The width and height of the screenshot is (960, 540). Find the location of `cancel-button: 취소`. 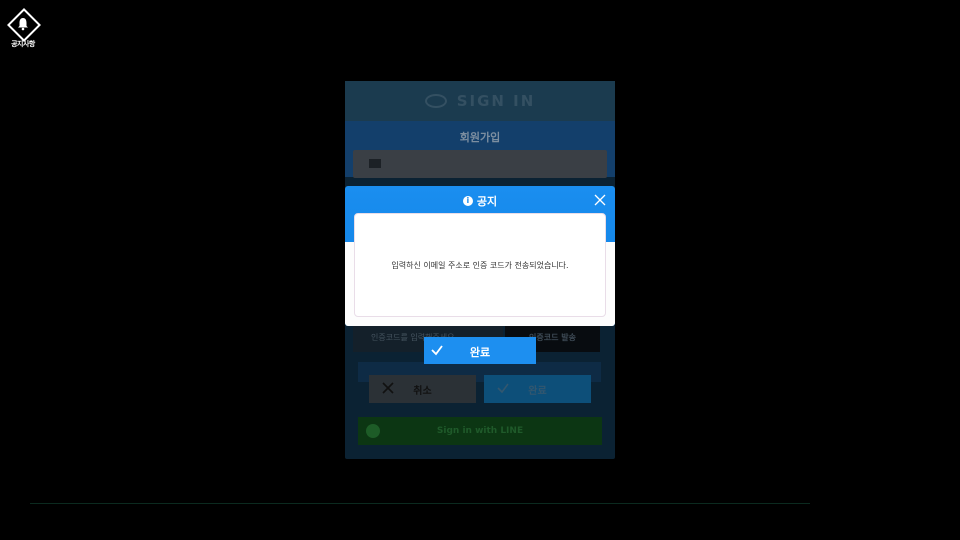

cancel-button: 취소 is located at coordinates (422, 389).